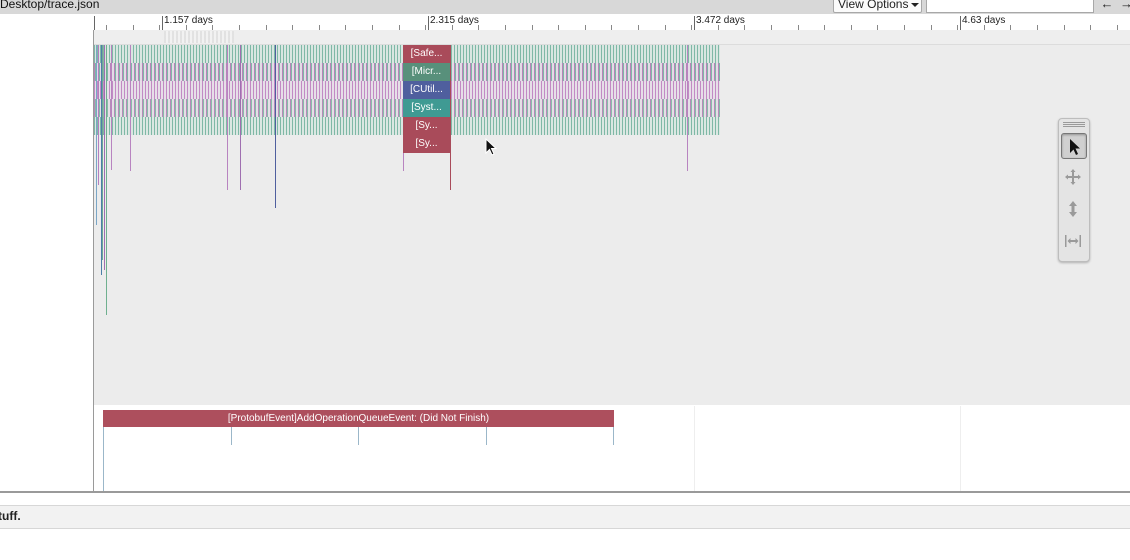 The width and height of the screenshot is (1130, 560). What do you see at coordinates (10, 516) in the screenshot?
I see `analysis-panel-title: tuff.` at bounding box center [10, 516].